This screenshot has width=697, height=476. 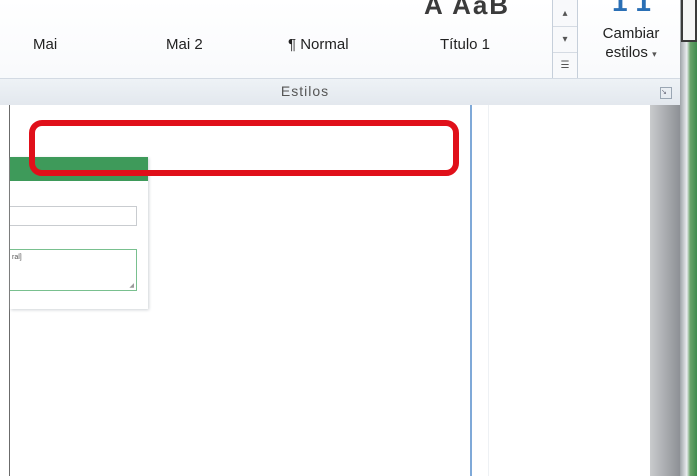 I want to click on red-highlight-box, so click(x=244, y=148).